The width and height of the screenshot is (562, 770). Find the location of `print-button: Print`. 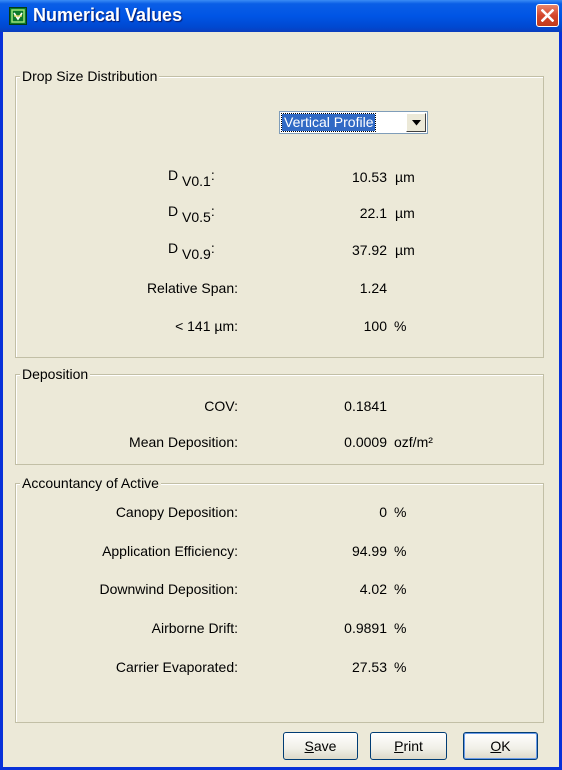

print-button: Print is located at coordinates (408, 746).